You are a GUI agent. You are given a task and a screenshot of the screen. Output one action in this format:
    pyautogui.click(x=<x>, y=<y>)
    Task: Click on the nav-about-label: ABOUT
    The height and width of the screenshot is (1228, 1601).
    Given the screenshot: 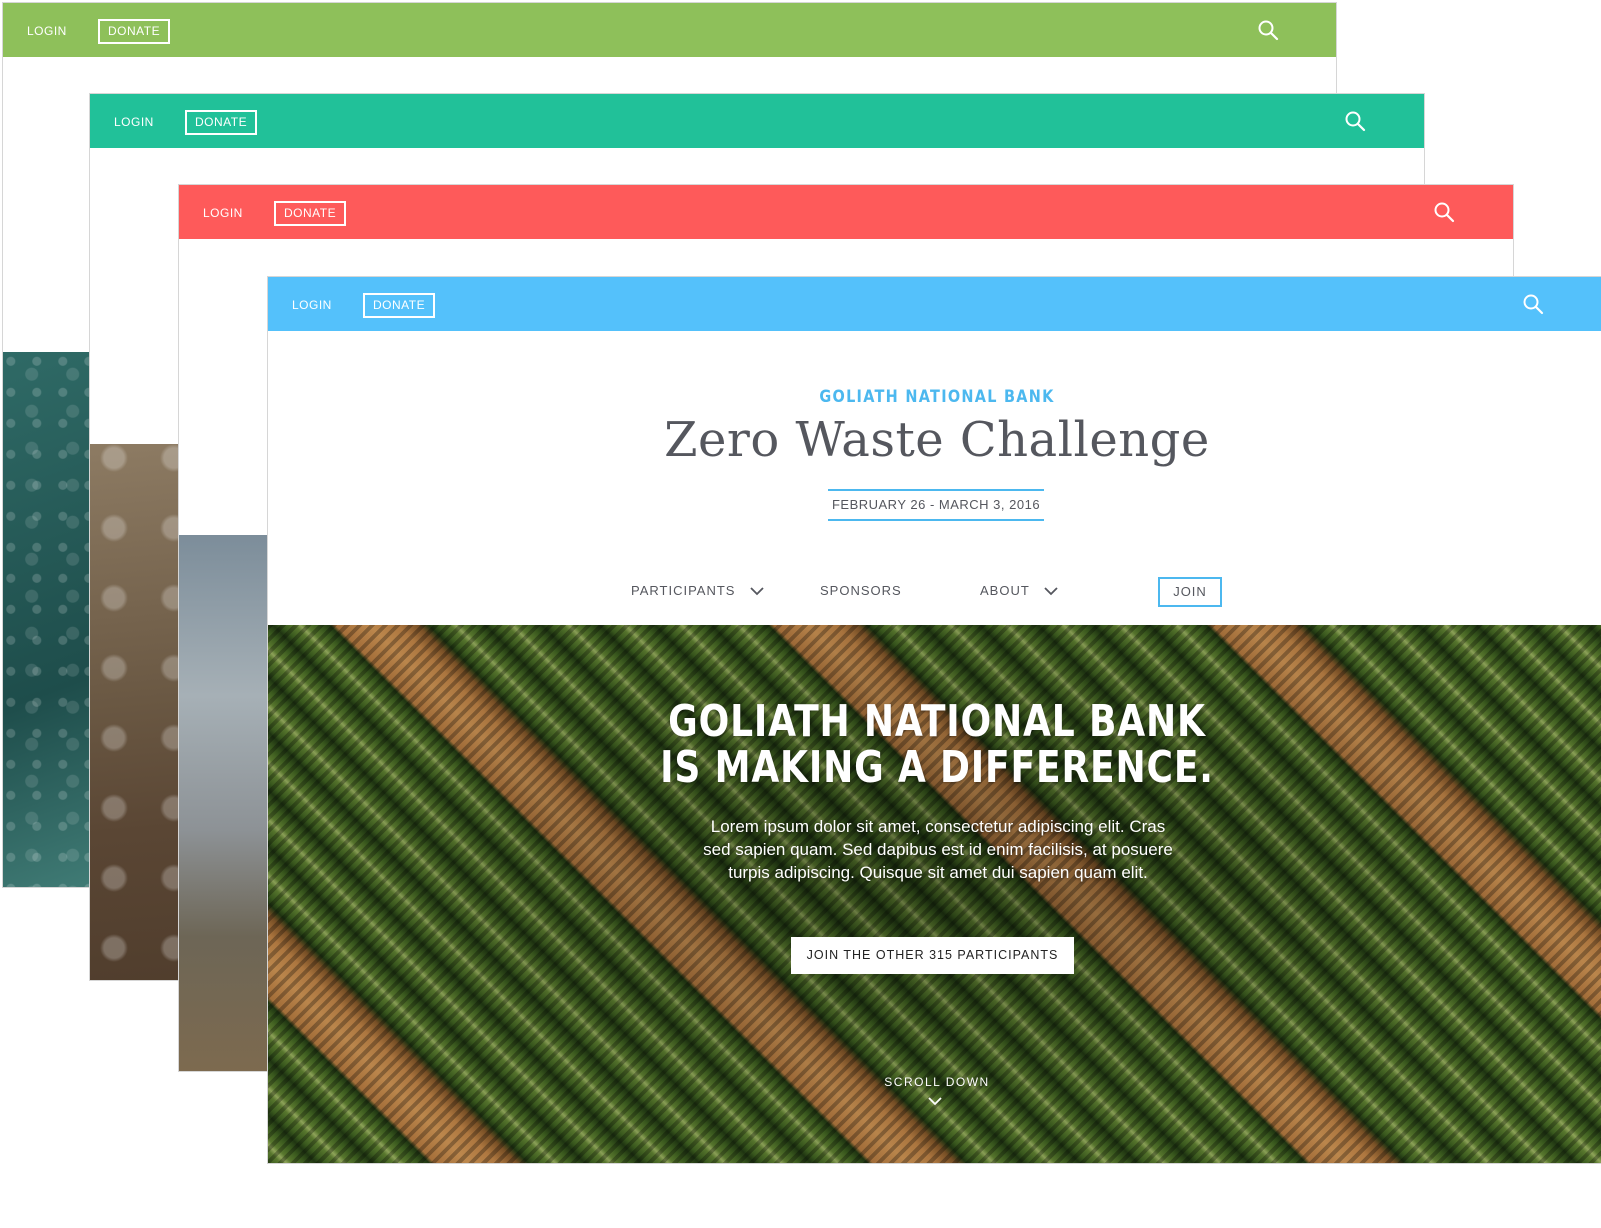 What is the action you would take?
    pyautogui.click(x=1005, y=590)
    